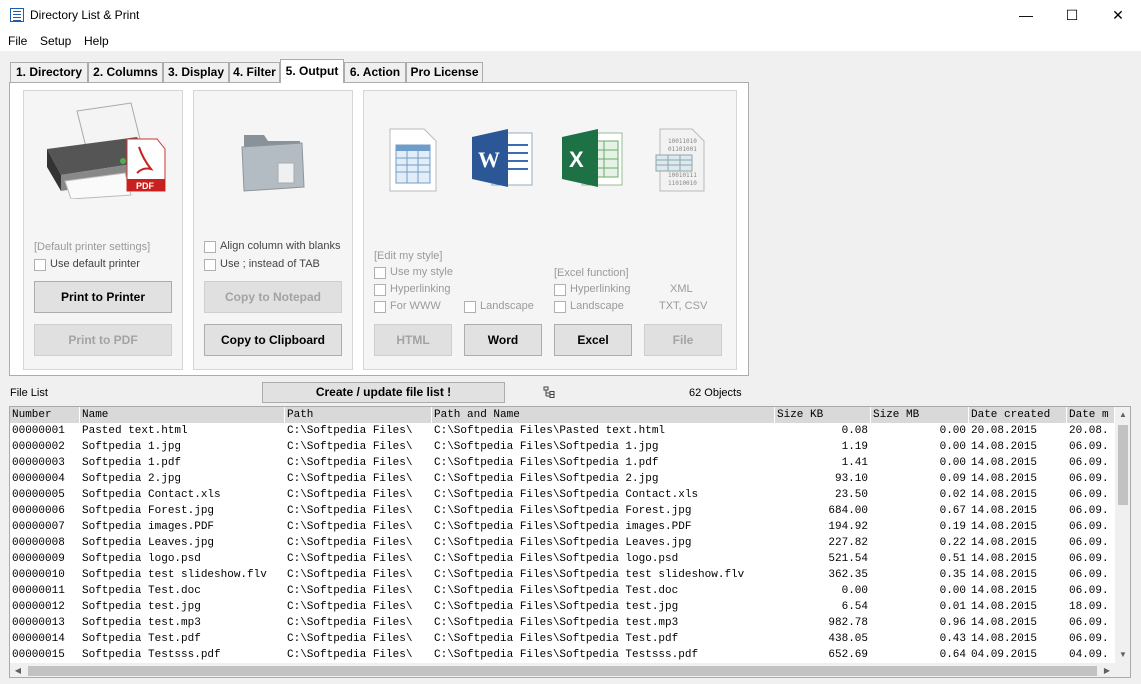 This screenshot has height=684, width=1141. What do you see at coordinates (1072, 15) in the screenshot?
I see `maximize-button: ☐` at bounding box center [1072, 15].